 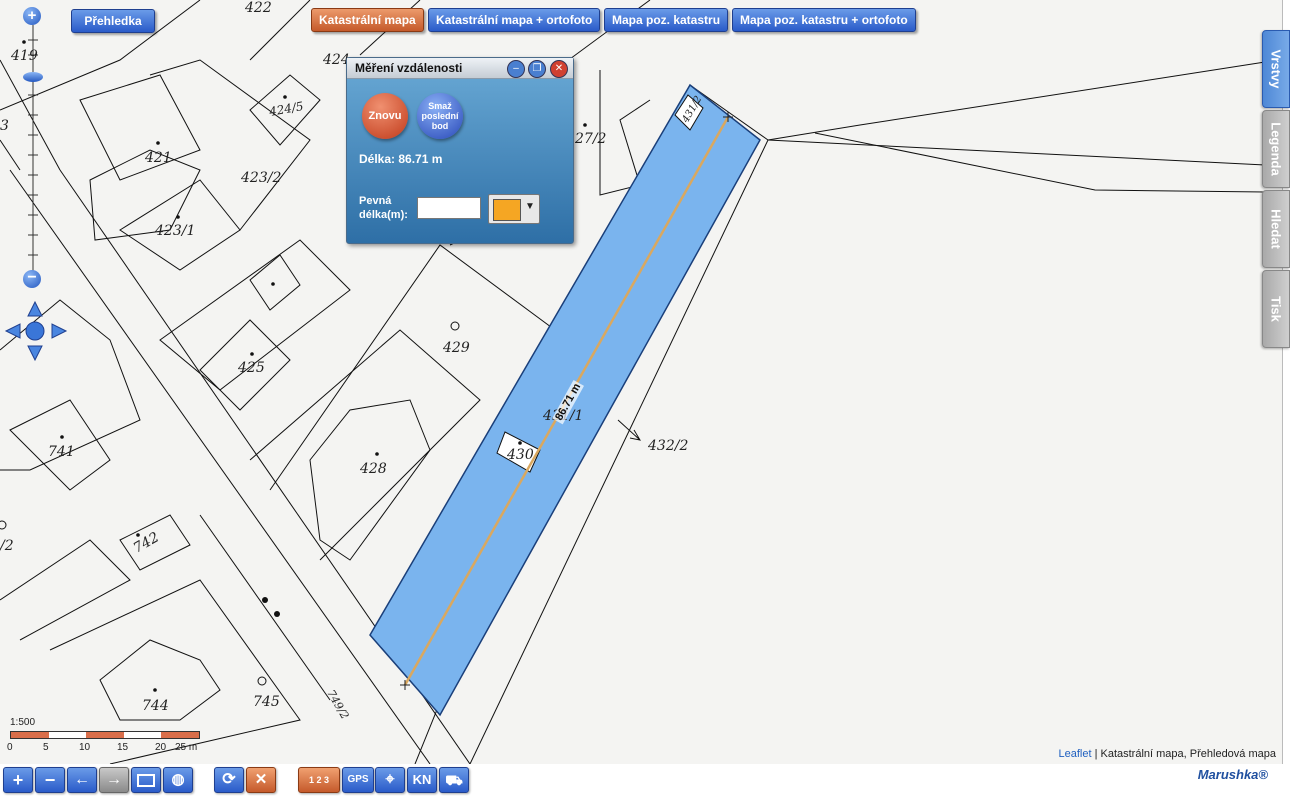 What do you see at coordinates (1276, 229) in the screenshot?
I see `tab-search: Hledat` at bounding box center [1276, 229].